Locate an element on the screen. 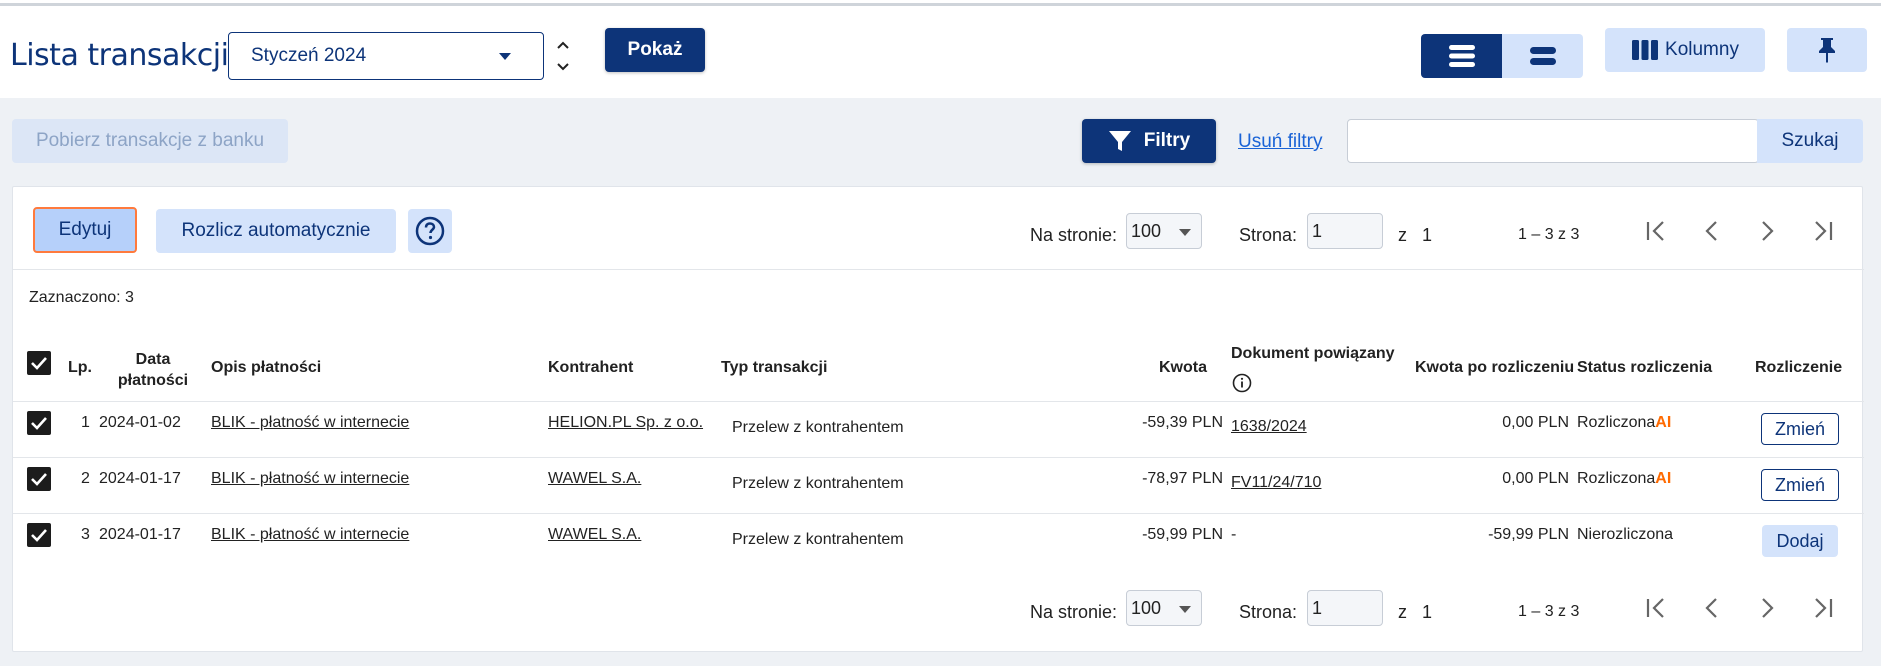  month-stepper is located at coordinates (563, 56).